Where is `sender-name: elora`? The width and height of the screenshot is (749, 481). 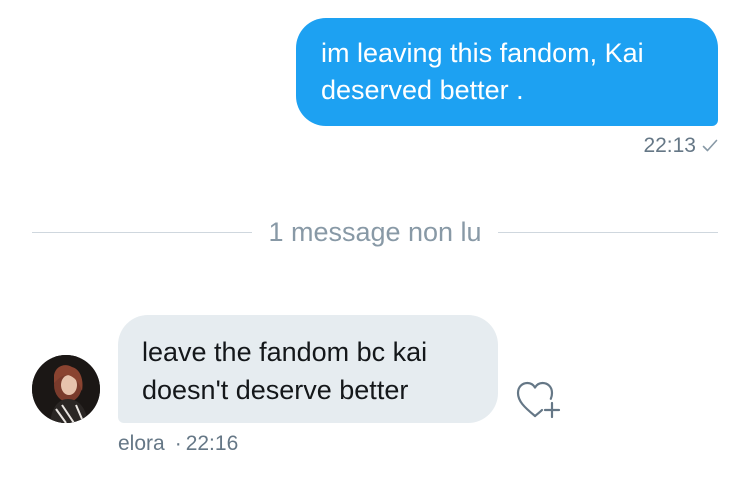
sender-name: elora is located at coordinates (141, 444).